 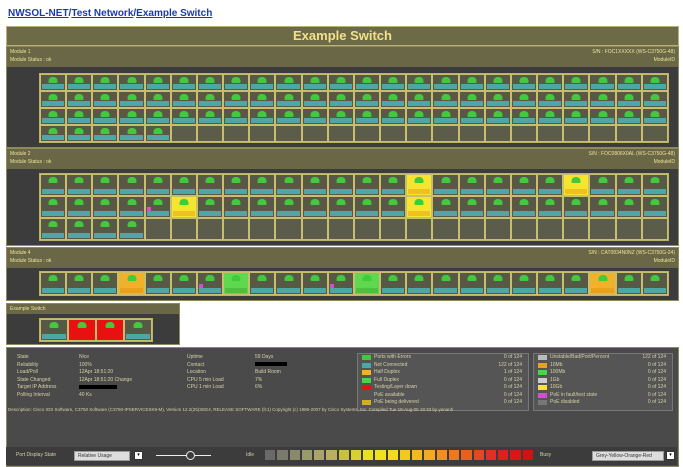 What do you see at coordinates (628, 456) in the screenshot?
I see `color-mode-select: Grey-Yellow-Orange-Red` at bounding box center [628, 456].